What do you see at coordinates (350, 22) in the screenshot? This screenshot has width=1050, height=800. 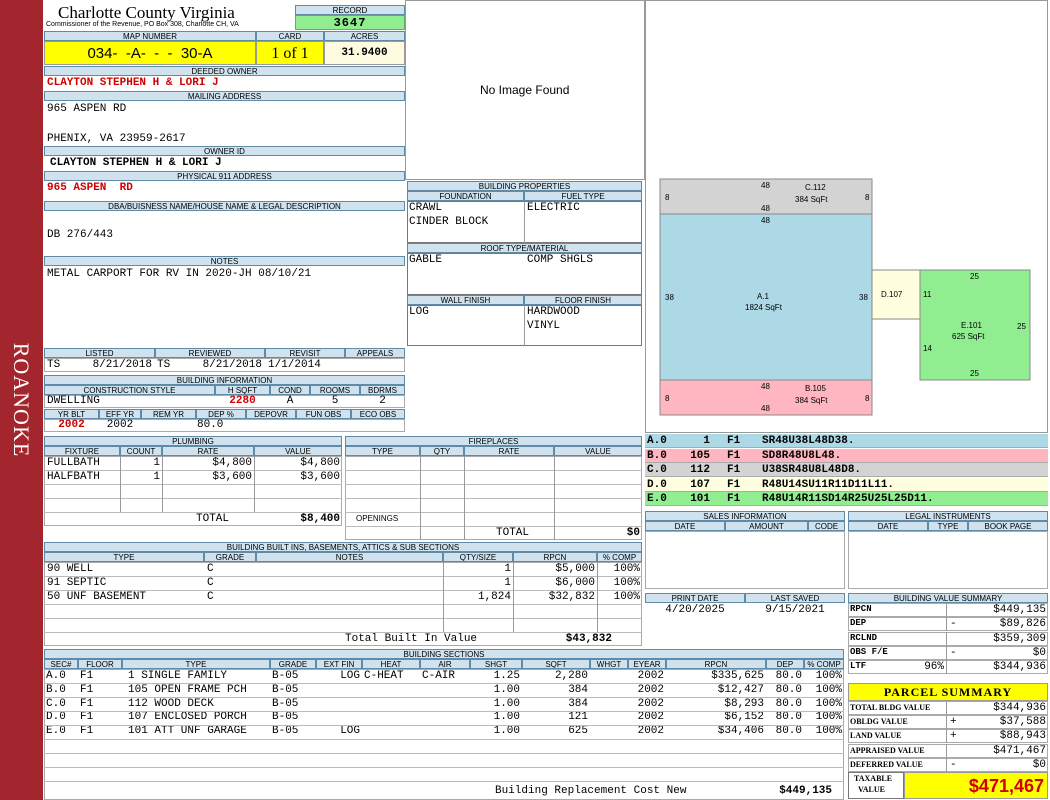 I see `record-number: 3647` at bounding box center [350, 22].